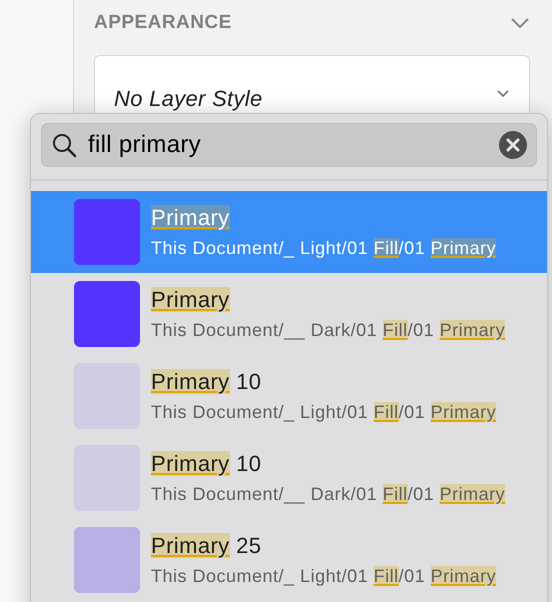  What do you see at coordinates (188, 99) in the screenshot?
I see `layer-style-value: No Layer Style` at bounding box center [188, 99].